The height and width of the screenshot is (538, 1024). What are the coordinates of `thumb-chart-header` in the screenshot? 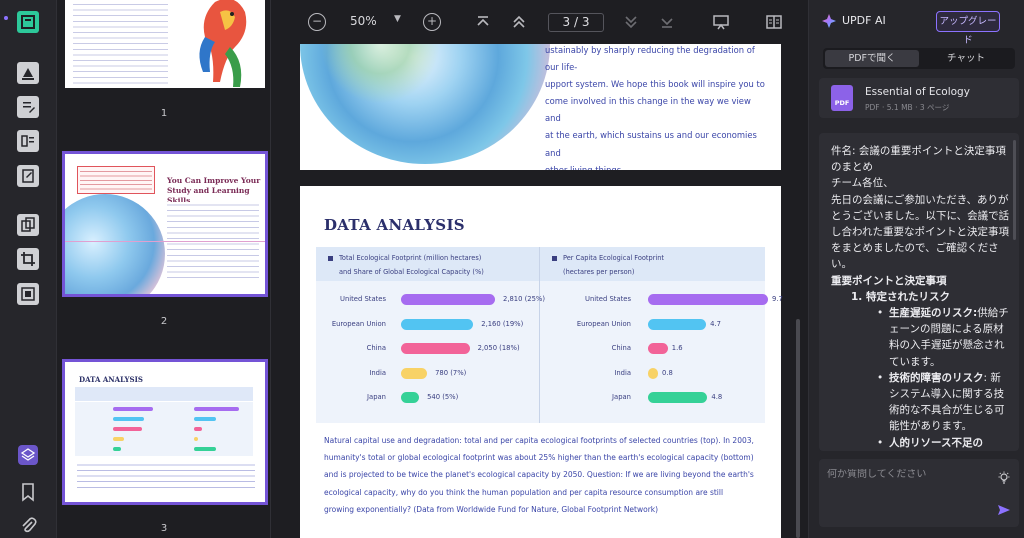 It's located at (164, 394).